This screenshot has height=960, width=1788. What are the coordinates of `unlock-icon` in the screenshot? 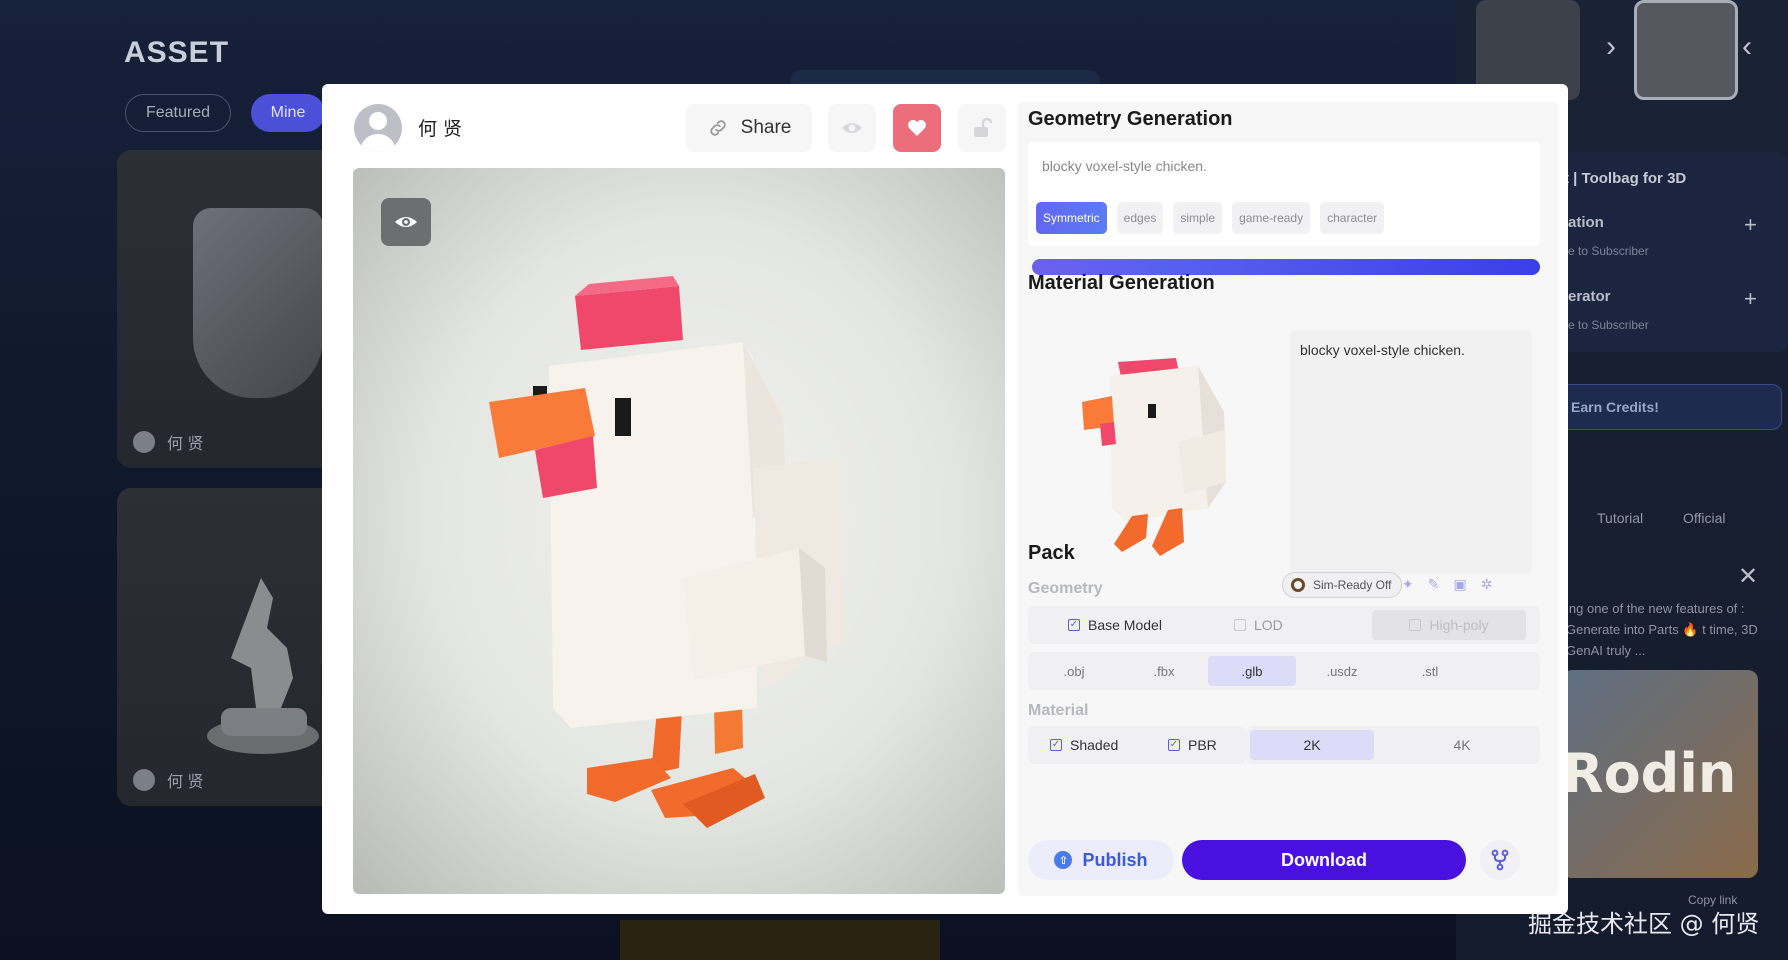 It's located at (983, 127).